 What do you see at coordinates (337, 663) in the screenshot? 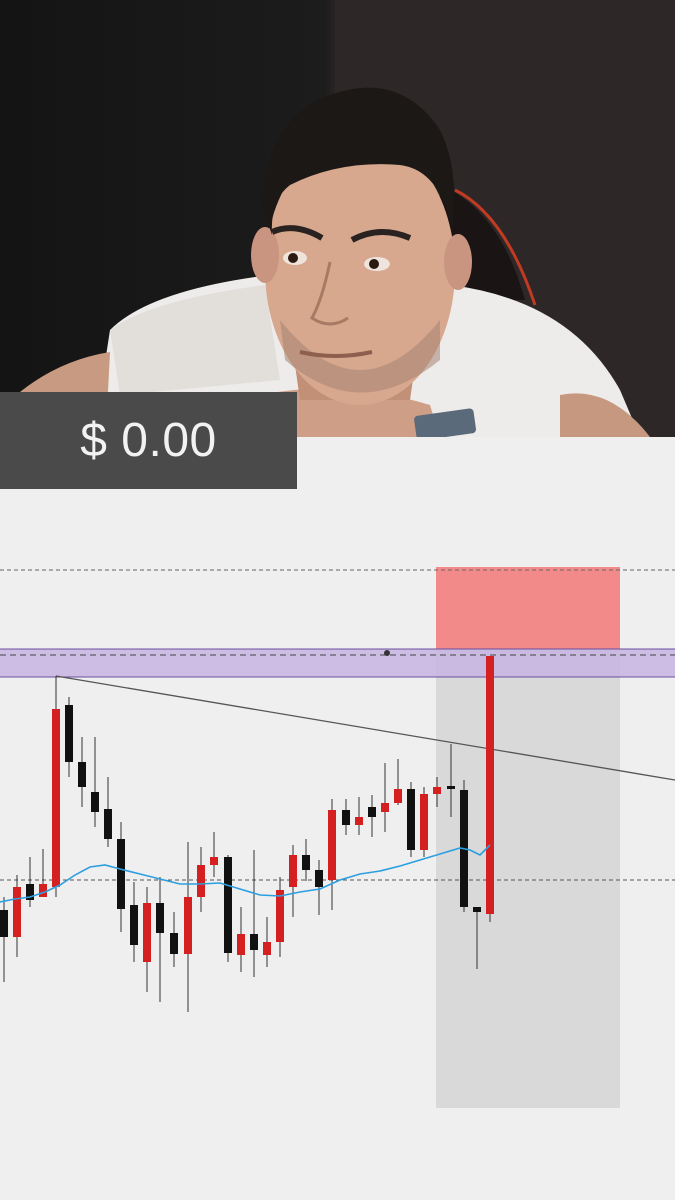
I see `resistance-zone` at bounding box center [337, 663].